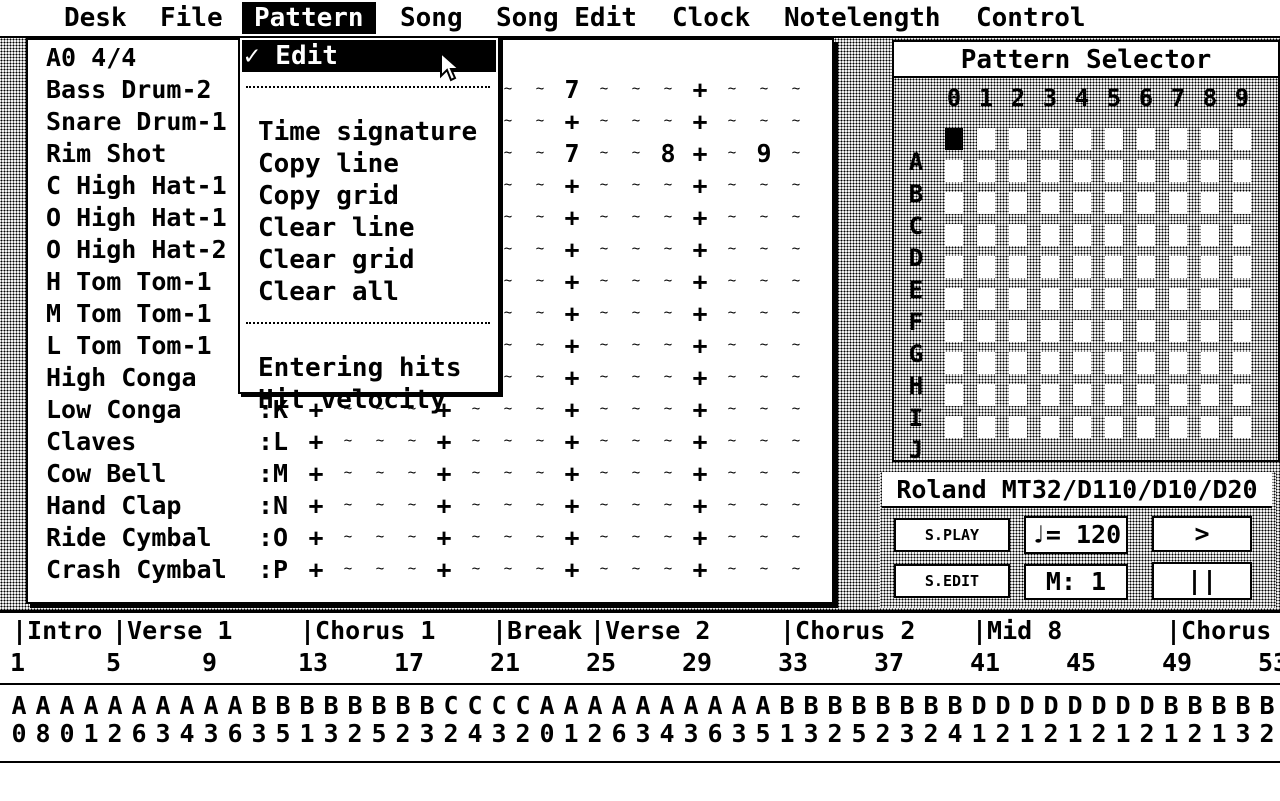 This screenshot has height=801, width=1280. Describe the element at coordinates (369, 260) in the screenshot. I see `menu-item-clear-grid: Clear grid` at that location.